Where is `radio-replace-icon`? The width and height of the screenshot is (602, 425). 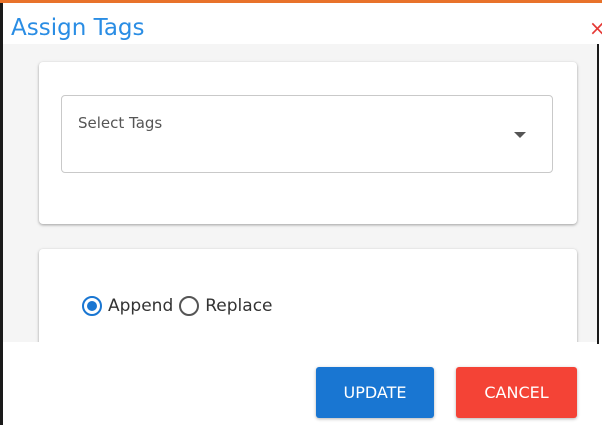
radio-replace-icon is located at coordinates (189, 306).